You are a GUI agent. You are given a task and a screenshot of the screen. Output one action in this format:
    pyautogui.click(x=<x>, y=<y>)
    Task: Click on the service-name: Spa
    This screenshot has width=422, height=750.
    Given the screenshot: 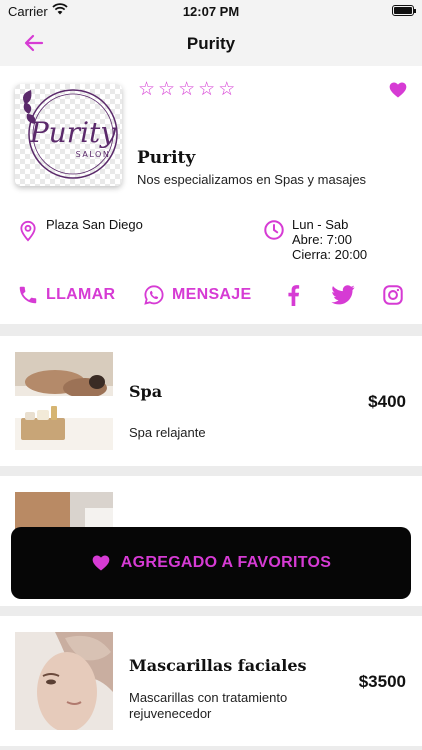 What is the action you would take?
    pyautogui.click(x=146, y=391)
    